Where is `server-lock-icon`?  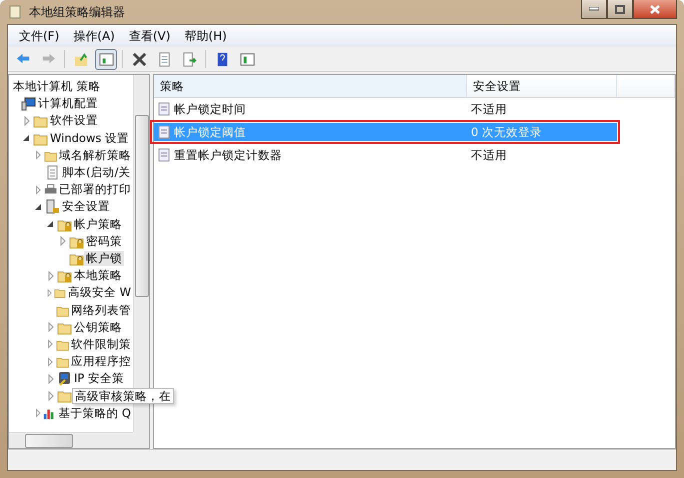
server-lock-icon is located at coordinates (52, 206).